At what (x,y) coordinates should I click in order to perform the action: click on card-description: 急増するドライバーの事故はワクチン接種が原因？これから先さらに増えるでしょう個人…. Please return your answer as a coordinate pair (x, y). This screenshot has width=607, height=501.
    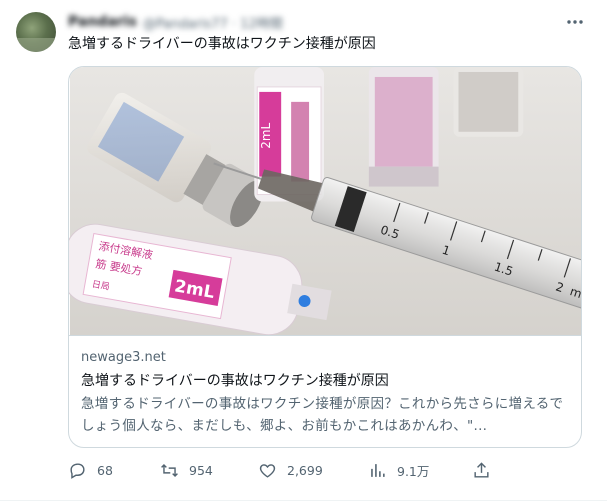
    Looking at the image, I should click on (322, 415).